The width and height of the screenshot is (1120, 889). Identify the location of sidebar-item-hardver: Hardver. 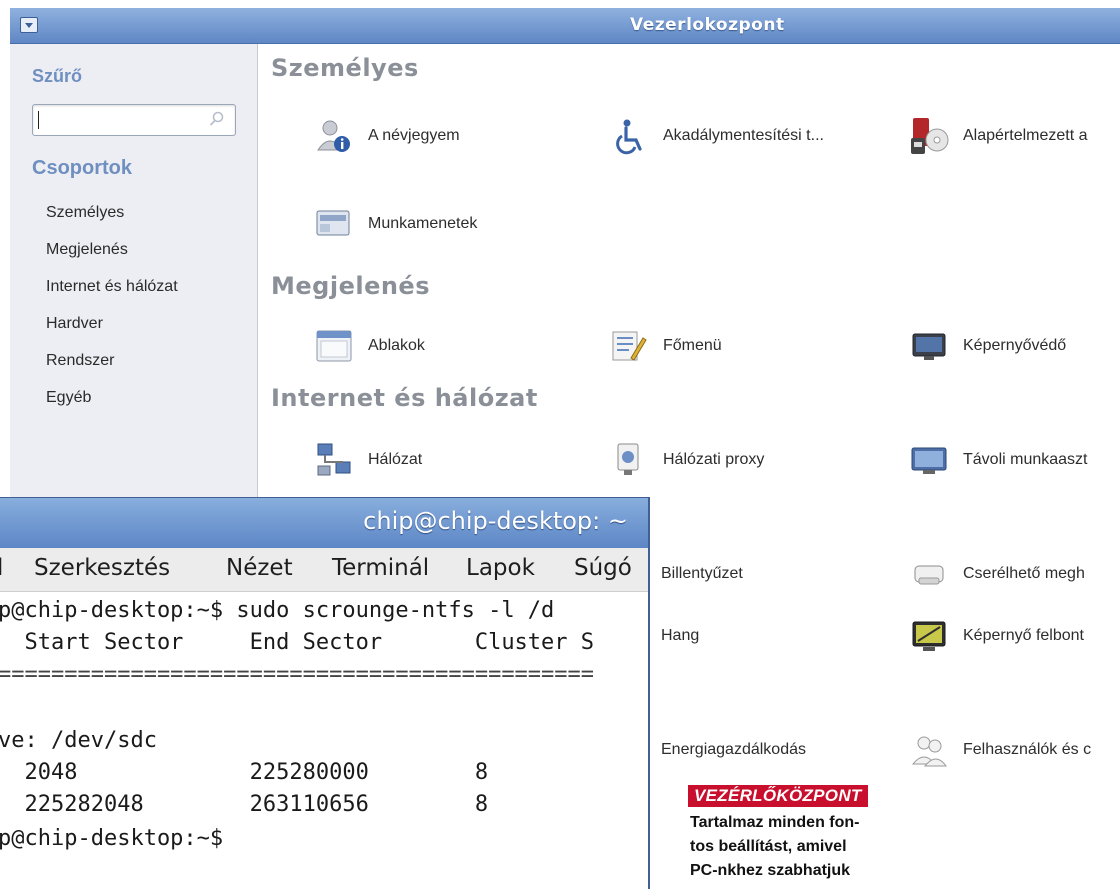
(74, 324).